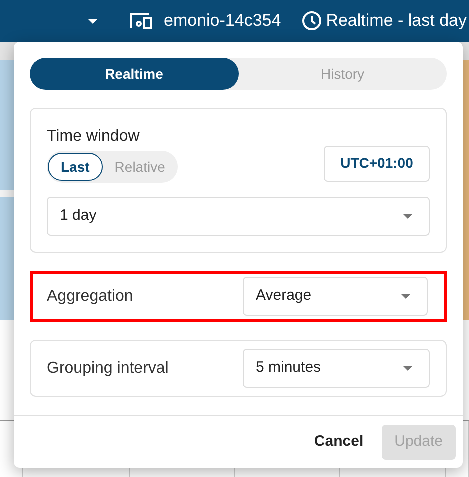 This screenshot has width=469, height=477. Describe the element at coordinates (141, 21) in the screenshot. I see `devices-icon` at that location.